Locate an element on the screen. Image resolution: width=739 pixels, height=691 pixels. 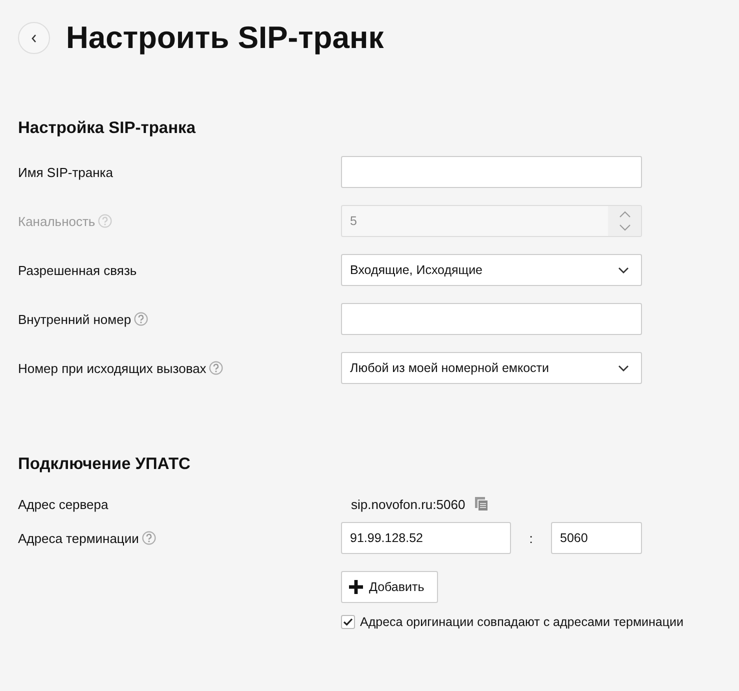
field-label: Канальность is located at coordinates (57, 221).